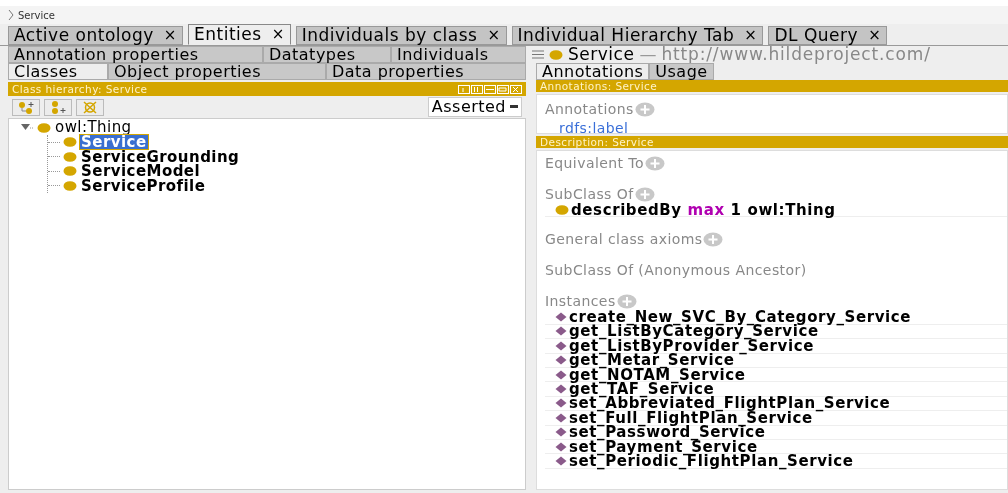  Describe the element at coordinates (58, 71) in the screenshot. I see `tab: Classes` at that location.